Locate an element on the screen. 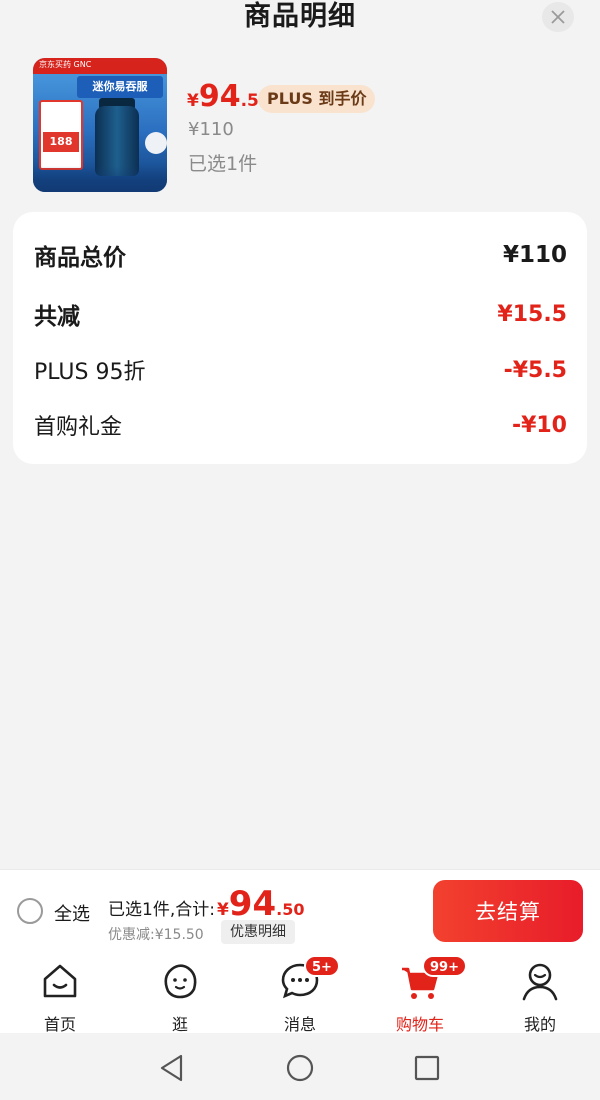 Image resolution: width=600 pixels, height=1100 pixels. total-integer: 94 is located at coordinates (252, 904).